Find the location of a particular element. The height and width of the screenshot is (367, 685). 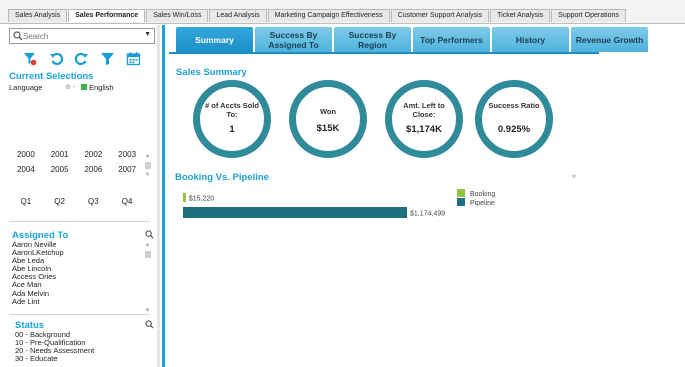

sales-summary-title: Sales Summary is located at coordinates (211, 72).